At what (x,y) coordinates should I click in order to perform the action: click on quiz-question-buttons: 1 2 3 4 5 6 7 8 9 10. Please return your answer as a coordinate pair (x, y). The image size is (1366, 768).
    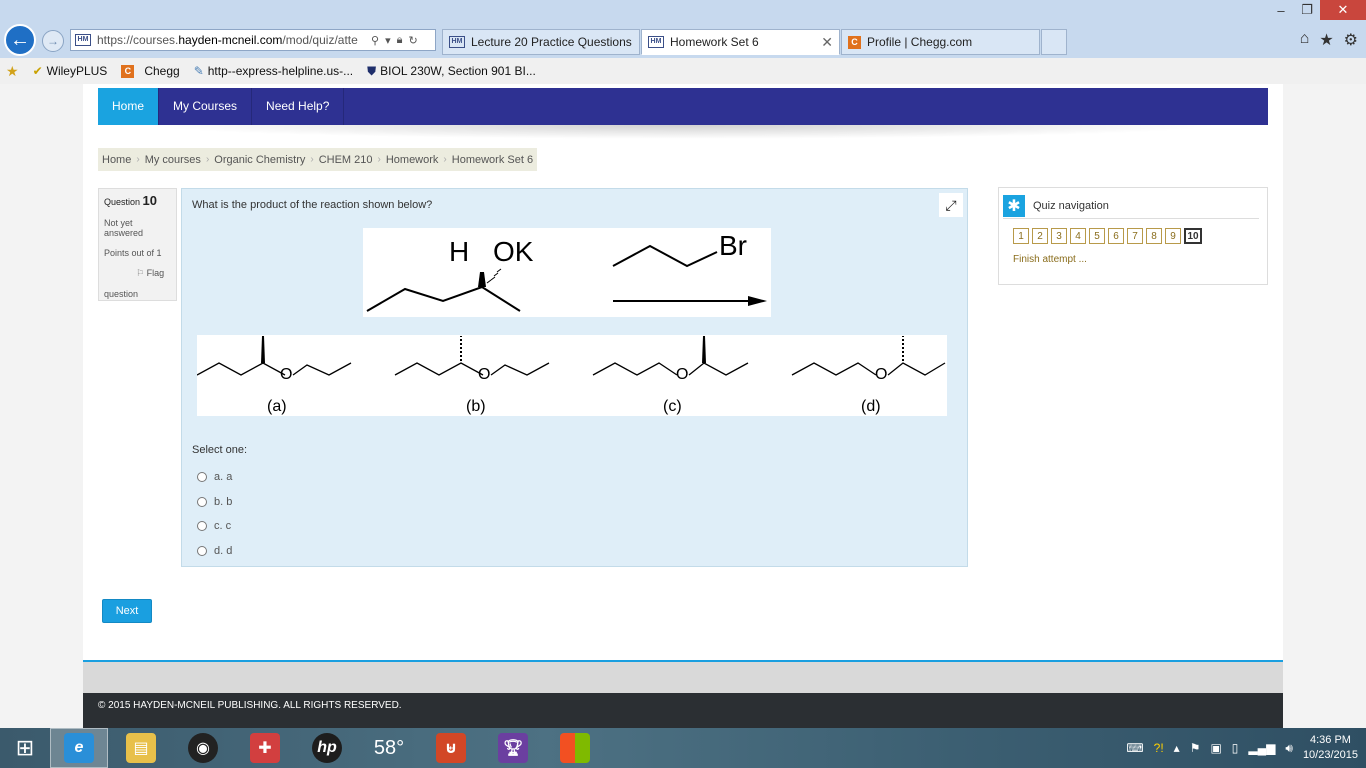
    Looking at the image, I should click on (1107, 236).